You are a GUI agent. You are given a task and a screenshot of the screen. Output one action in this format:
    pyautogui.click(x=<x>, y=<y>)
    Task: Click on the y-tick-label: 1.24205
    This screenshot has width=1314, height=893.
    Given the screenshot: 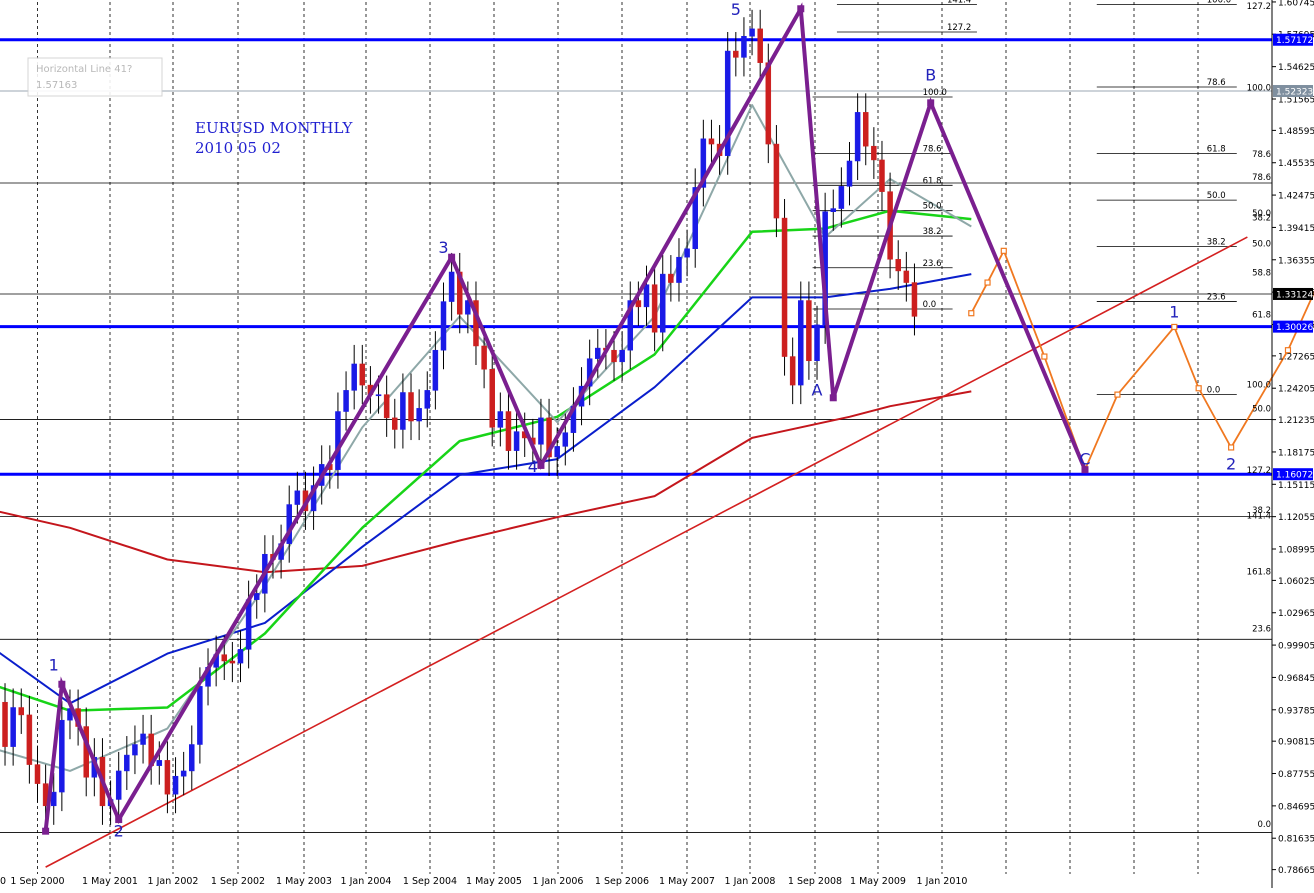 What is the action you would take?
    pyautogui.click(x=1296, y=390)
    